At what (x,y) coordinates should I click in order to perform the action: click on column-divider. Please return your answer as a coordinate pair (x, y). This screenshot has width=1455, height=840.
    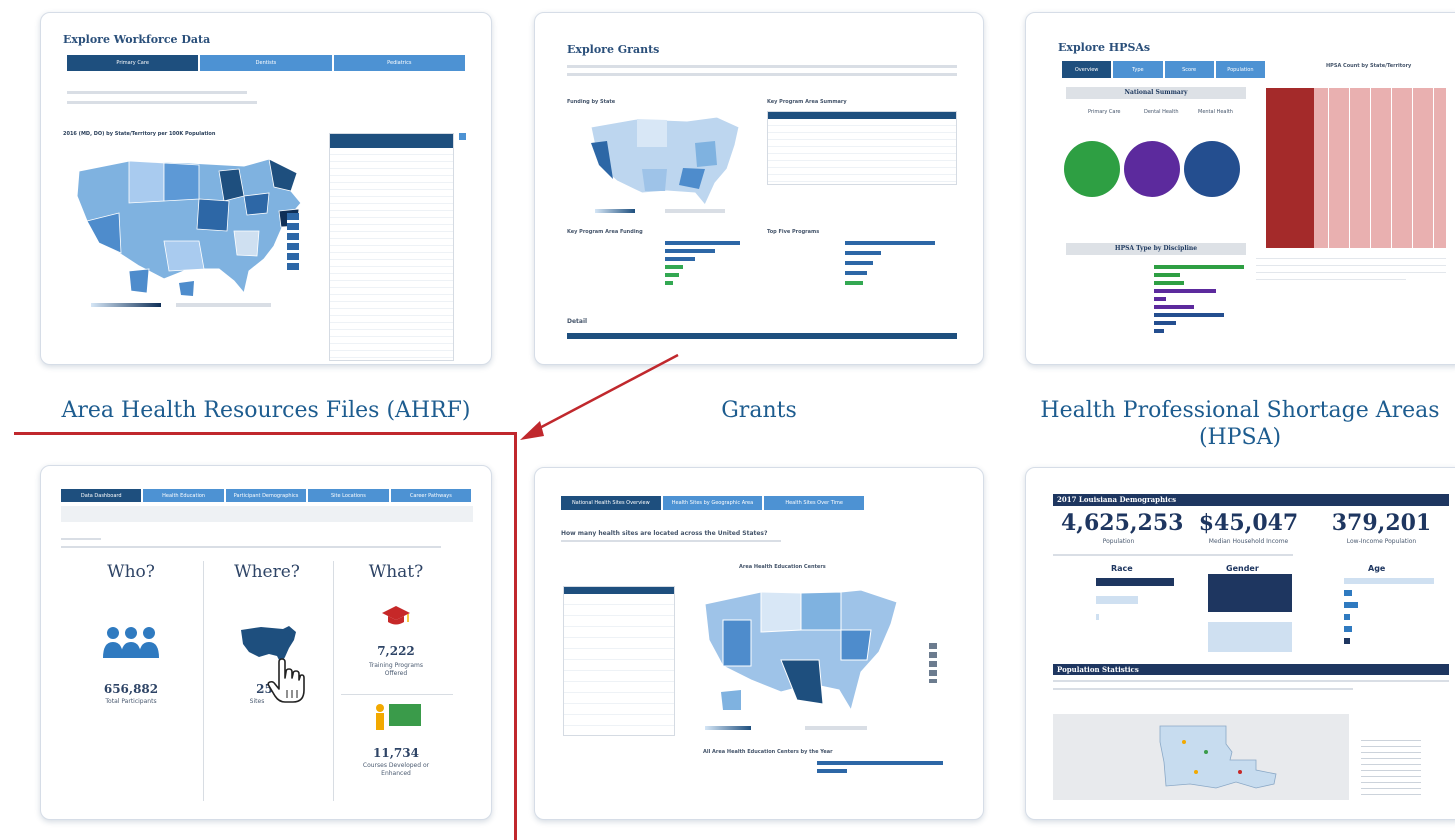
    Looking at the image, I should click on (203, 681).